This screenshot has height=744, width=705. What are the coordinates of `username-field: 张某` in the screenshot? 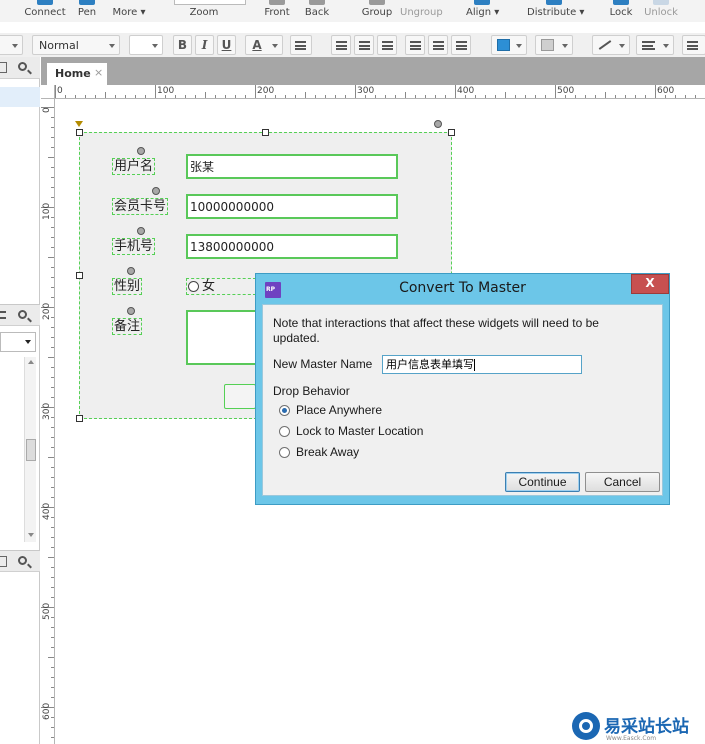 It's located at (292, 166).